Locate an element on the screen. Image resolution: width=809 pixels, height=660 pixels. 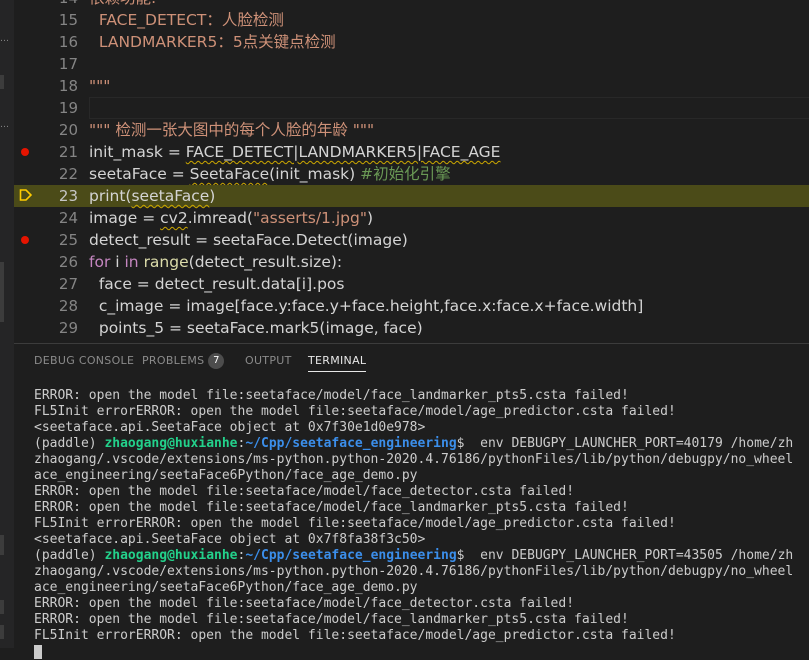
tab-debug-console: DEBUG CONSOLE is located at coordinates (84, 361).